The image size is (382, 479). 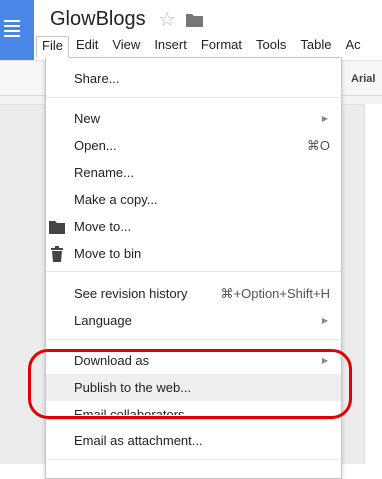 I want to click on menu-item-open: Open... ⌘O, so click(x=193, y=145).